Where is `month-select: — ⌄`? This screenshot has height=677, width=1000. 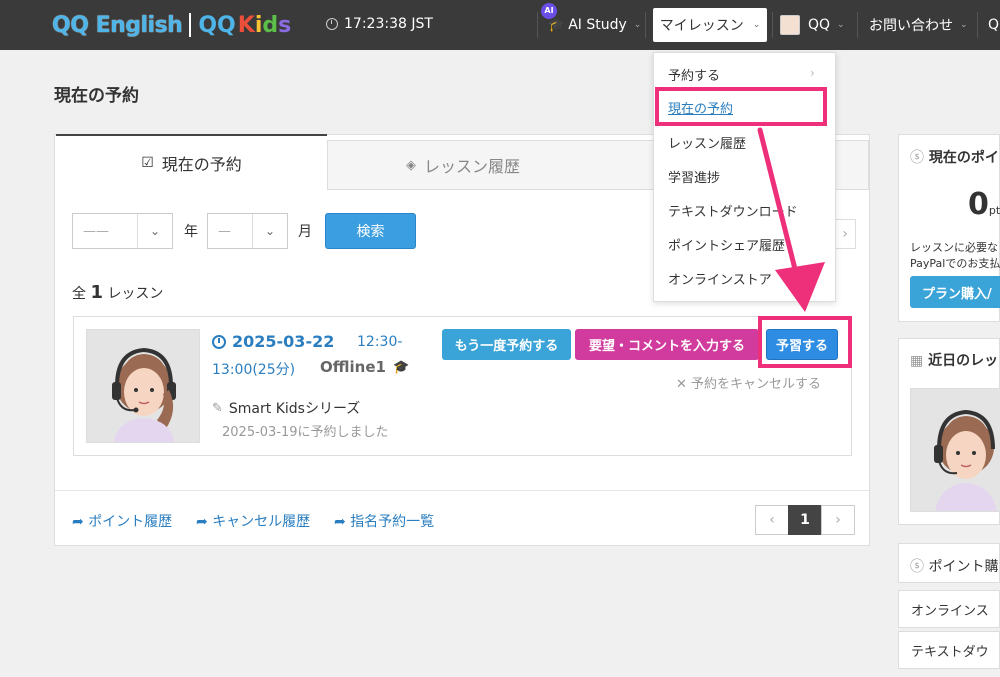 month-select: — ⌄ is located at coordinates (247, 231).